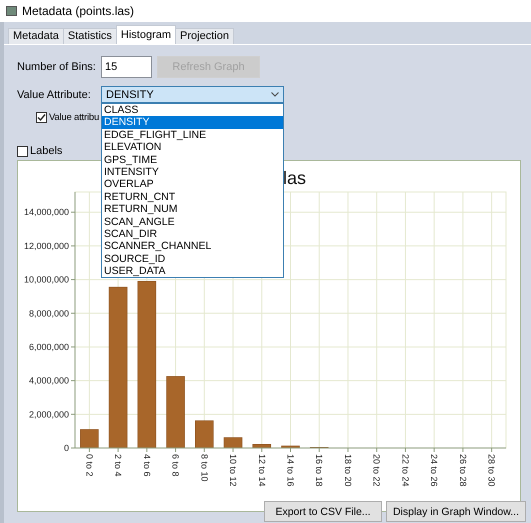 The image size is (531, 523). What do you see at coordinates (204, 468) in the screenshot?
I see `axis-label: 8 to 10` at bounding box center [204, 468].